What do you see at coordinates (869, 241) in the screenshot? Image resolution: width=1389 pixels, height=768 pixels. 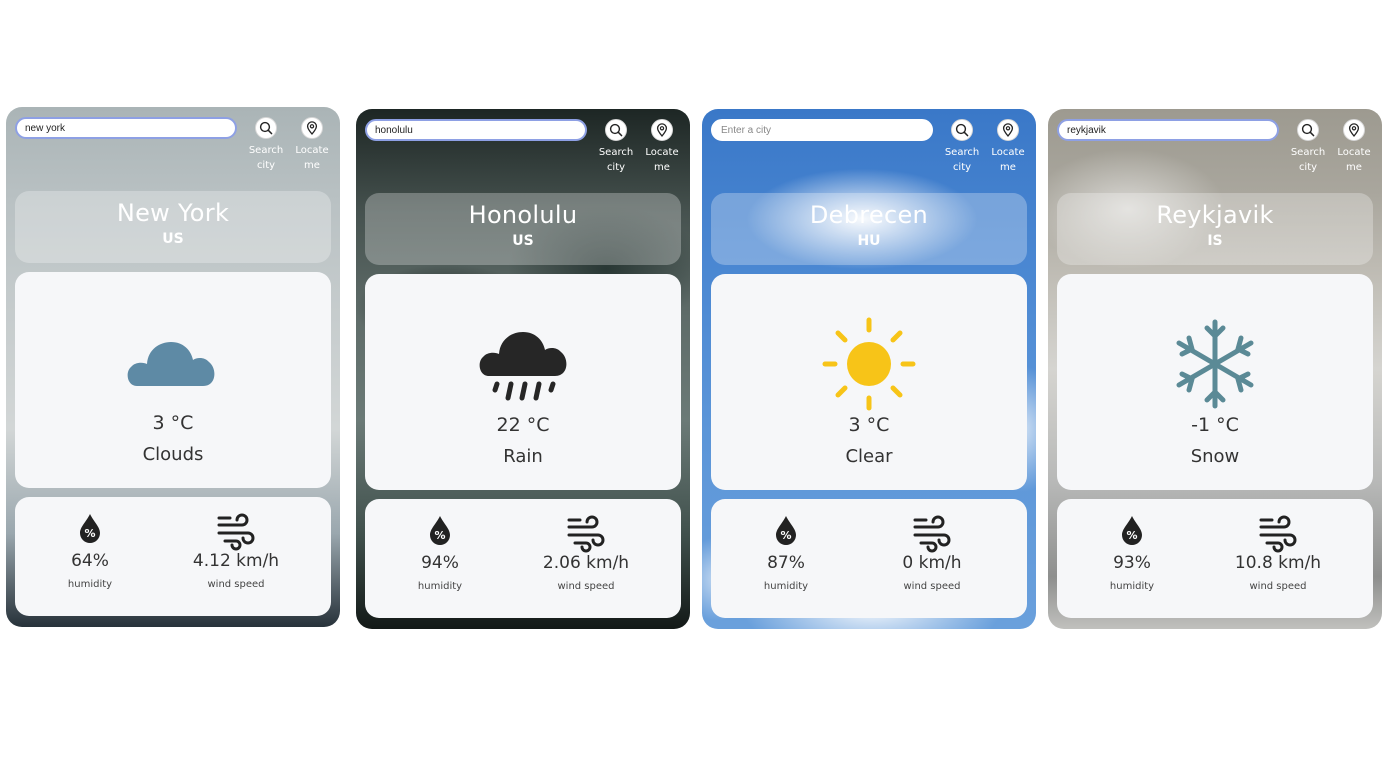 I see `country-code: HU` at bounding box center [869, 241].